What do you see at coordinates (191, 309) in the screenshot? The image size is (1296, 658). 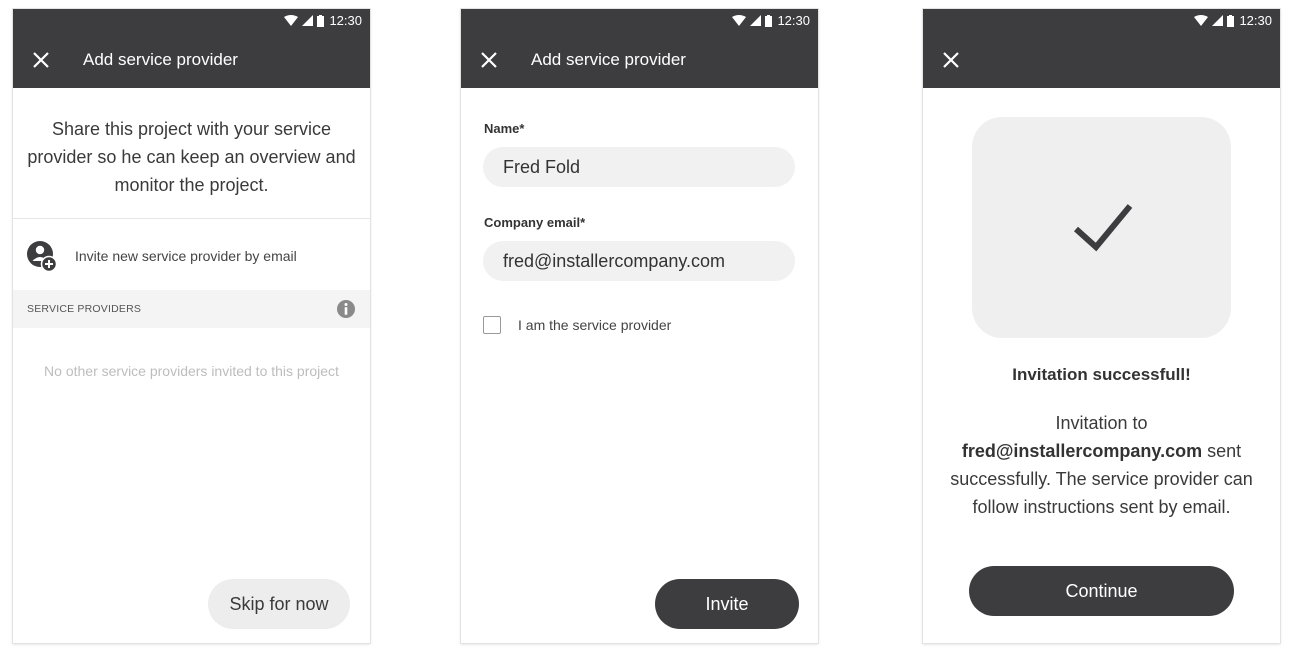 I see `section-header-service-providers: SERVICE PROVIDERS` at bounding box center [191, 309].